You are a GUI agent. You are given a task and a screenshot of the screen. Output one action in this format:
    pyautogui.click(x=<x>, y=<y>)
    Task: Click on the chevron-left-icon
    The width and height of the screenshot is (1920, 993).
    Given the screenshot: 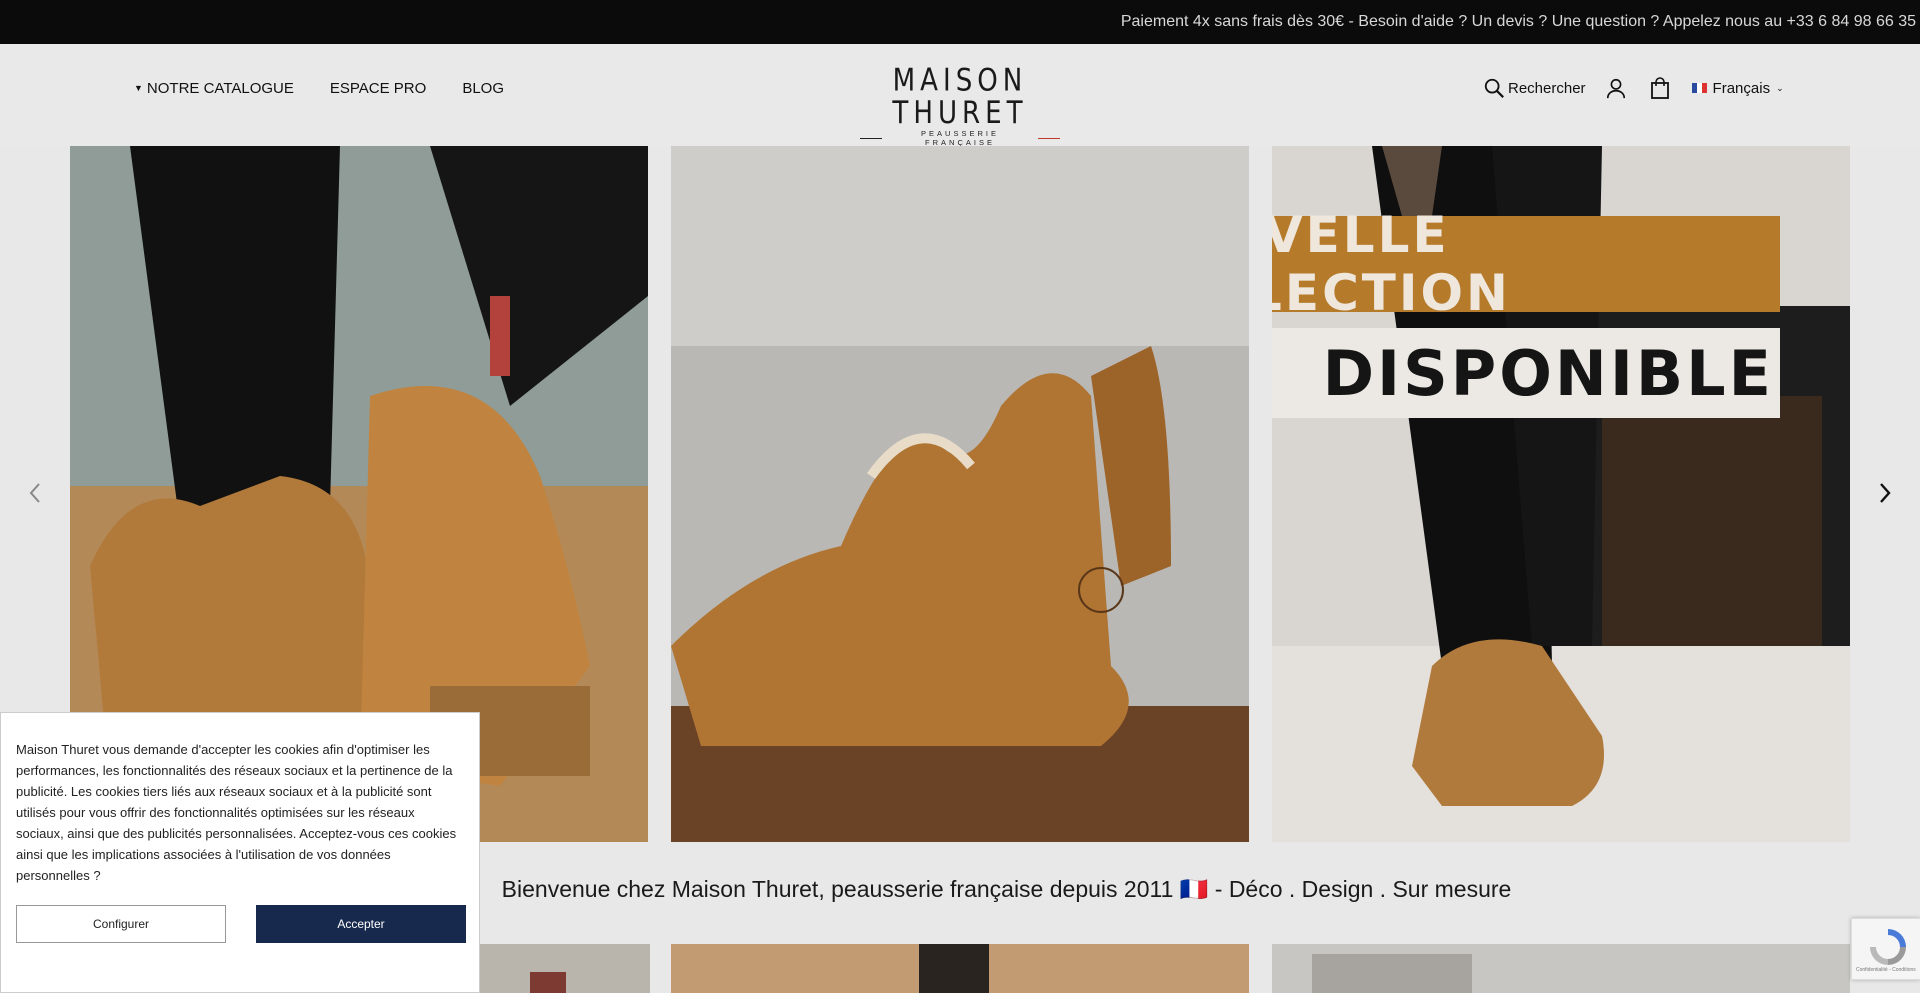 What is the action you would take?
    pyautogui.click(x=35, y=493)
    